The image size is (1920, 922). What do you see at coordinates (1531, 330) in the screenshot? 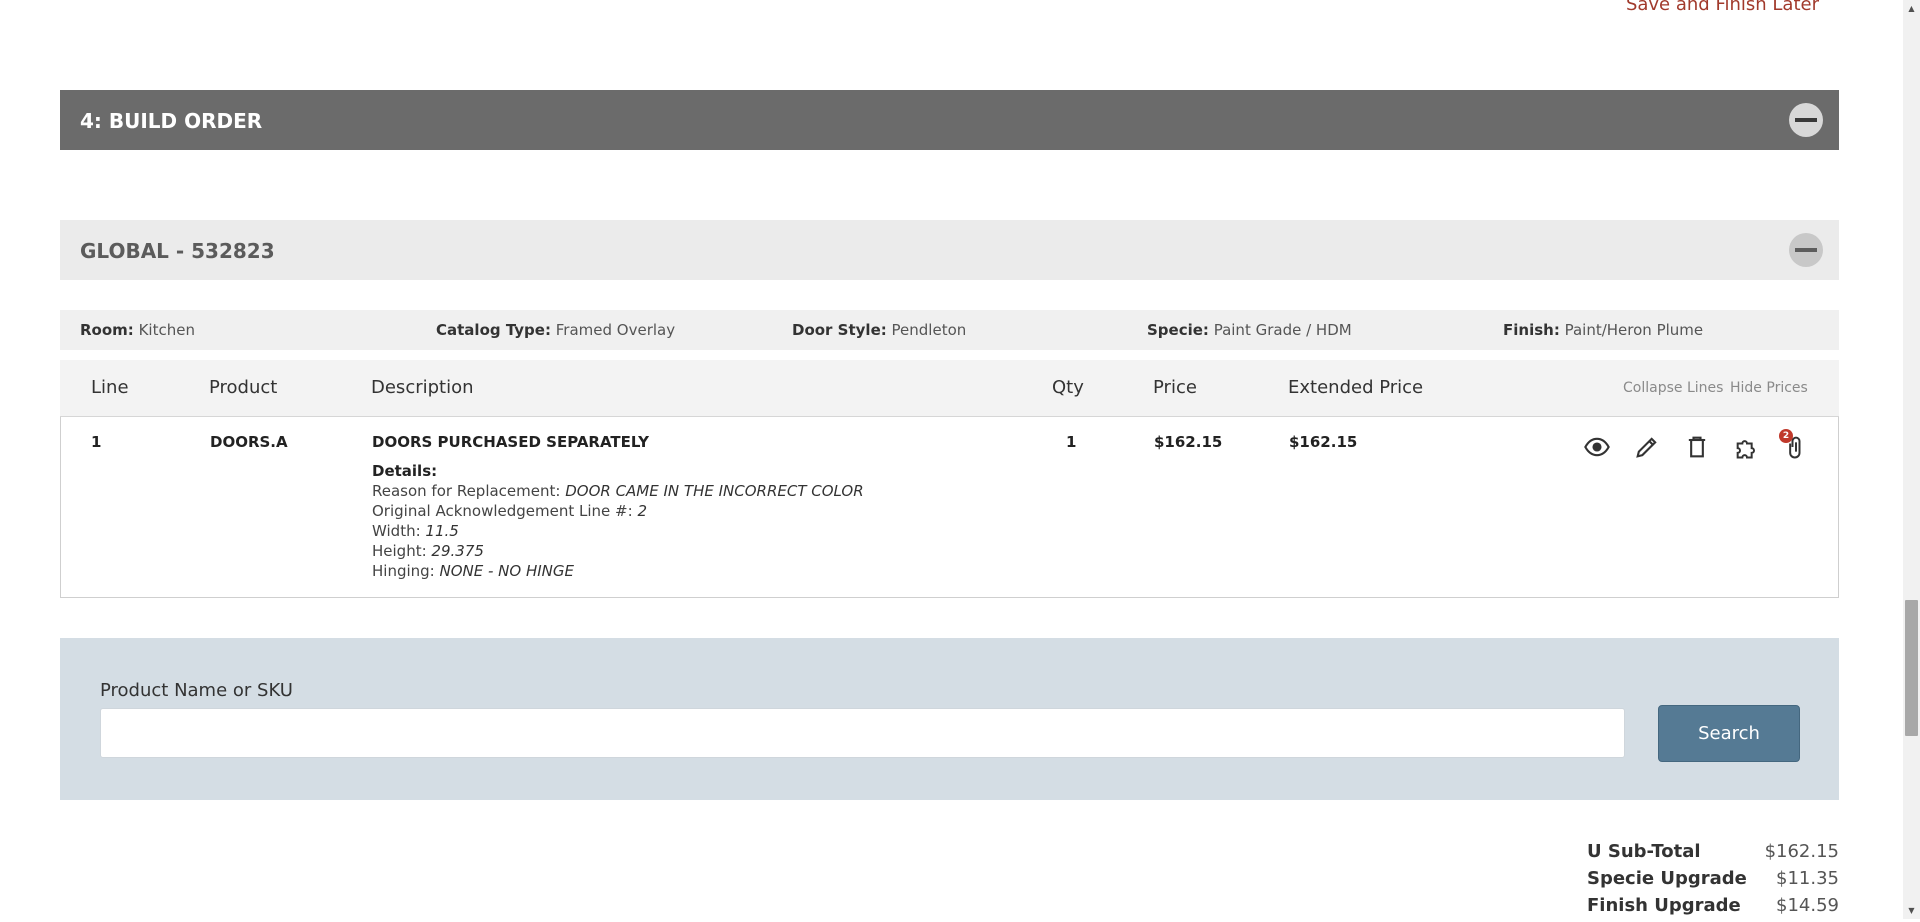
I see `finish-label: Finish:` at bounding box center [1531, 330].